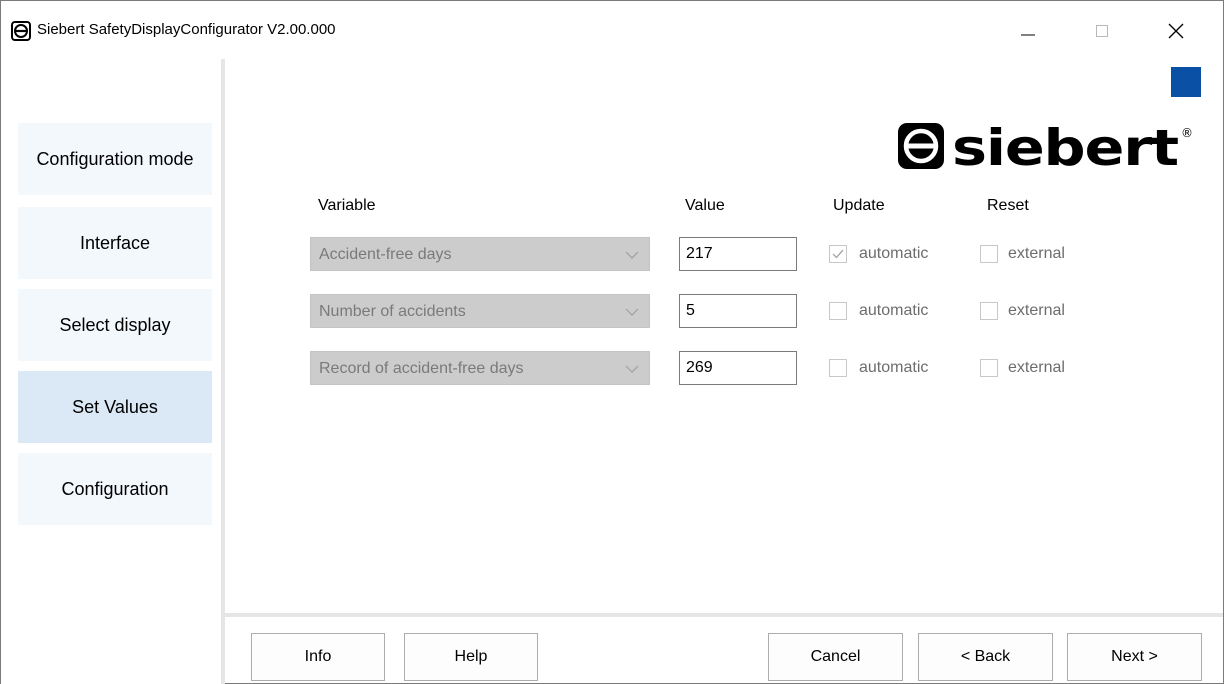  I want to click on app-icon, so click(21, 31).